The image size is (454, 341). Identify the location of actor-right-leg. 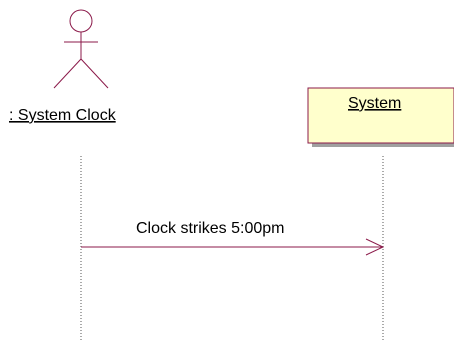
(94, 73).